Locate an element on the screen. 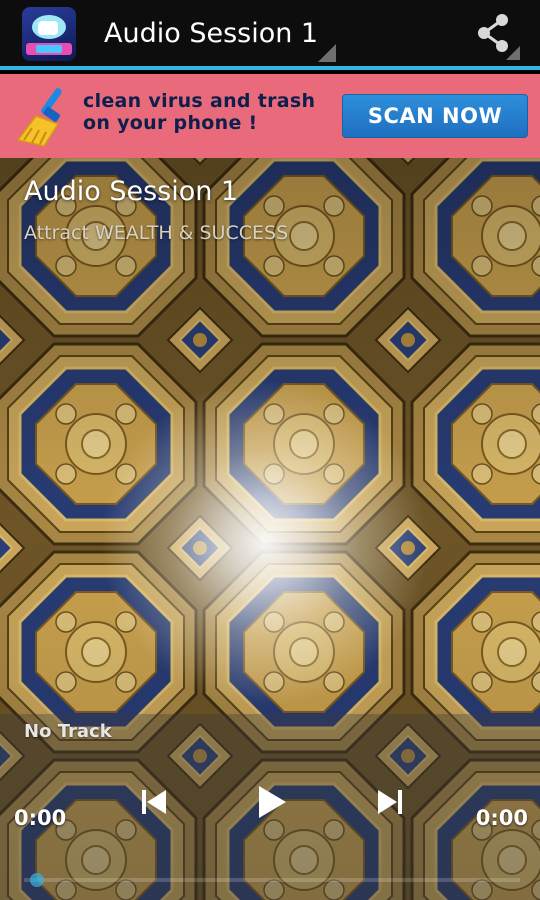 The width and height of the screenshot is (540, 900). broom-icon is located at coordinates (39, 117).